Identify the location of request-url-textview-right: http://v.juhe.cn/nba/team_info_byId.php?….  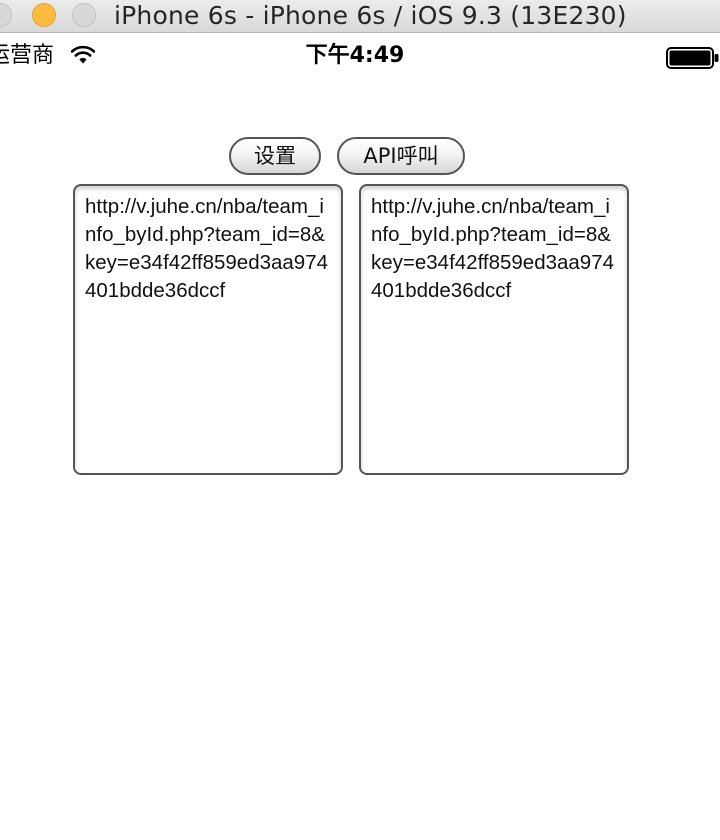
(494, 329).